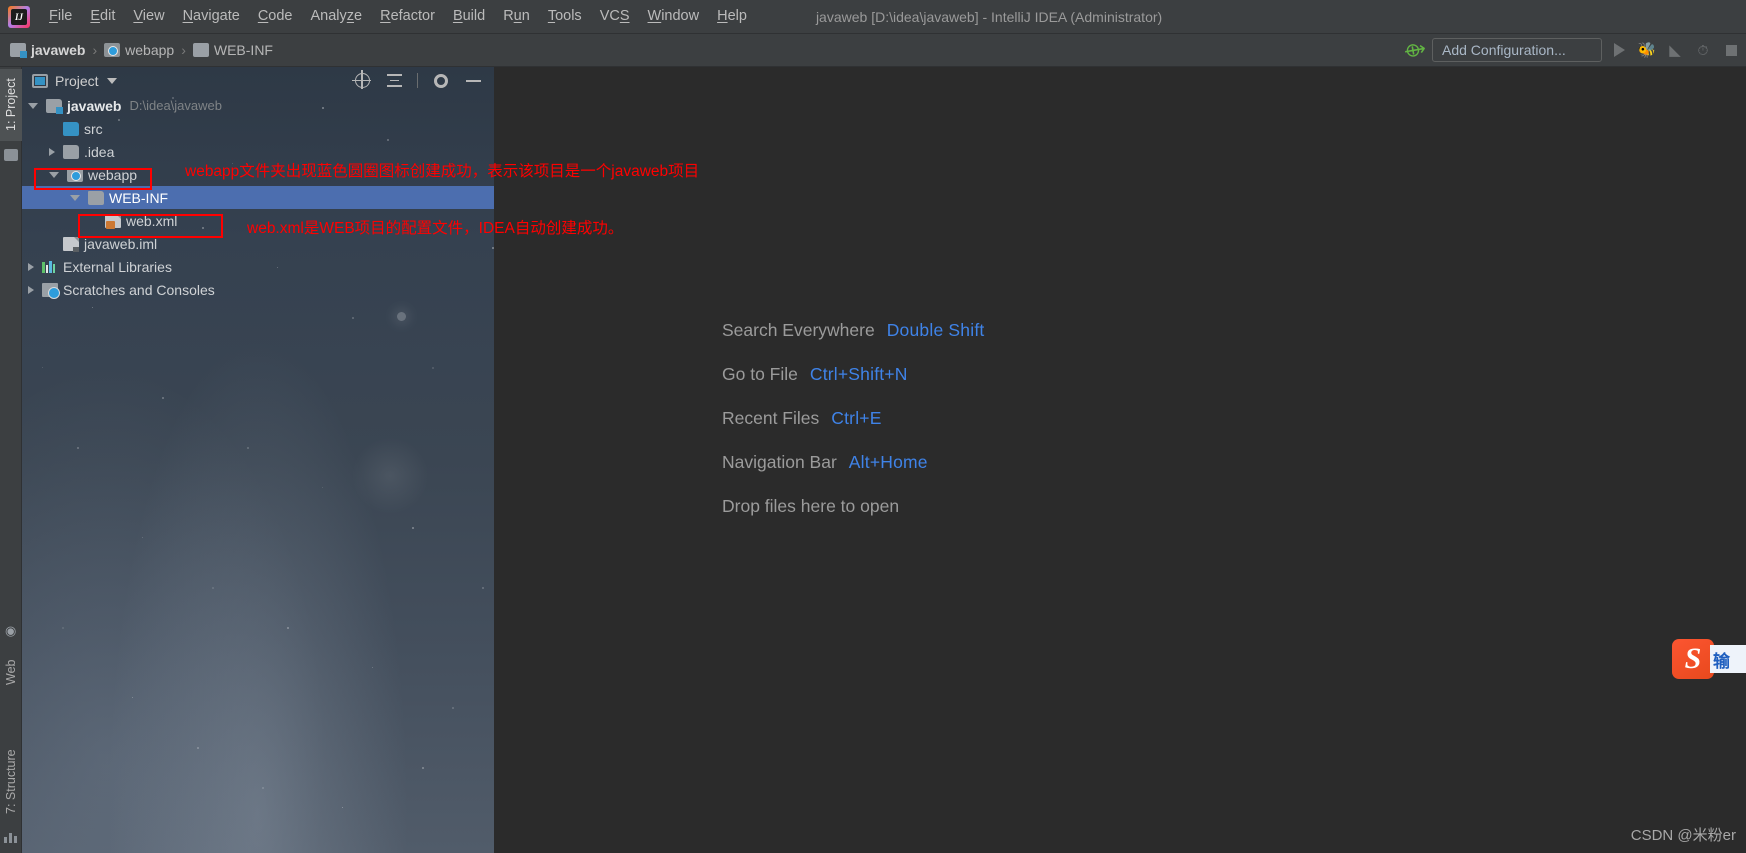 This screenshot has width=1746, height=853. Describe the element at coordinates (1731, 50) in the screenshot. I see `stop-button` at that location.